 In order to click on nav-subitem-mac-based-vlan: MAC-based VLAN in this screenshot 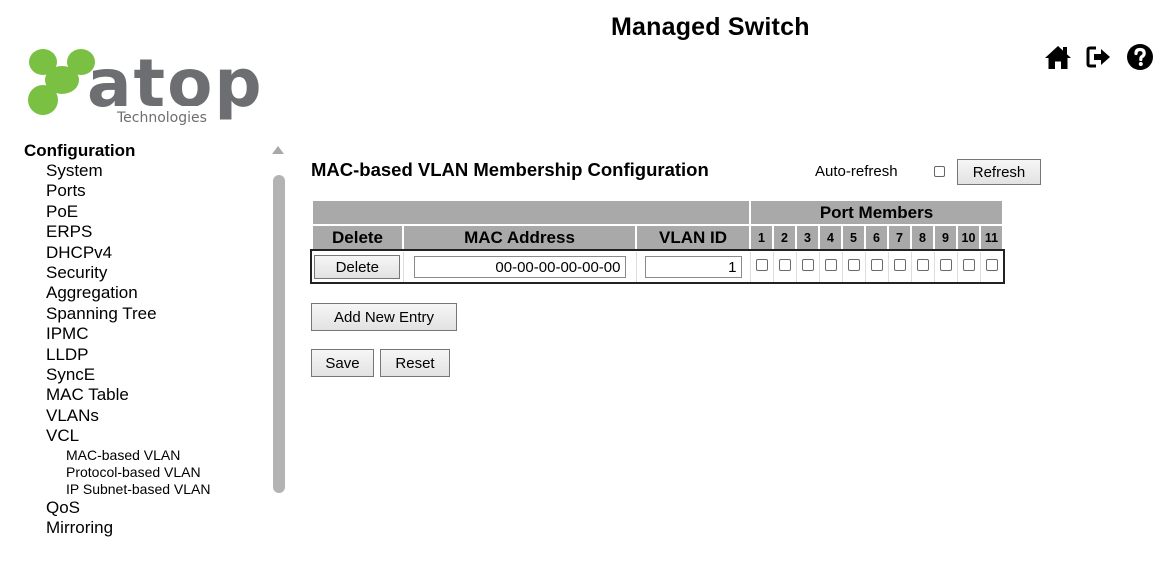, I will do `click(144, 455)`.